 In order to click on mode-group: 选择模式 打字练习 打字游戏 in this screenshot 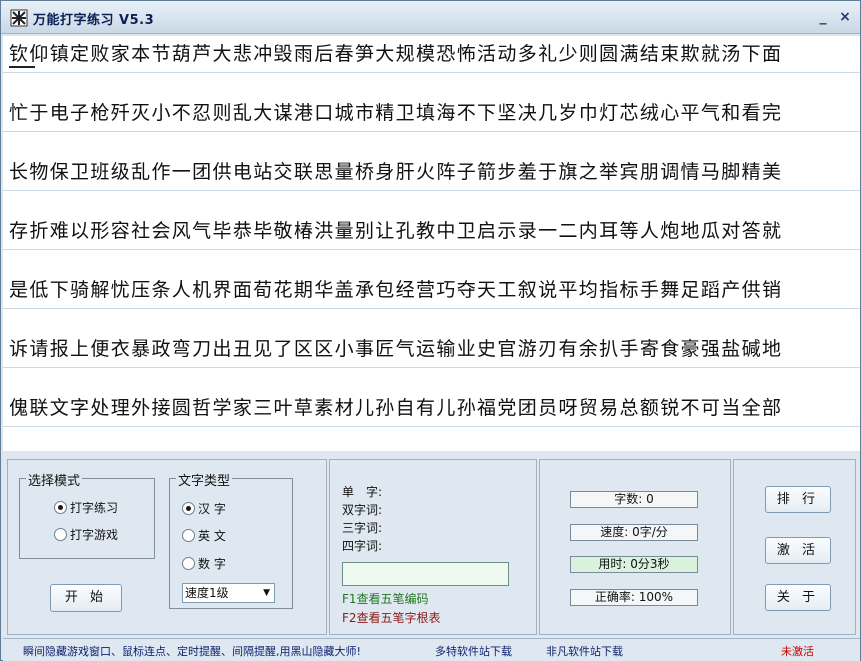, I will do `click(87, 514)`.